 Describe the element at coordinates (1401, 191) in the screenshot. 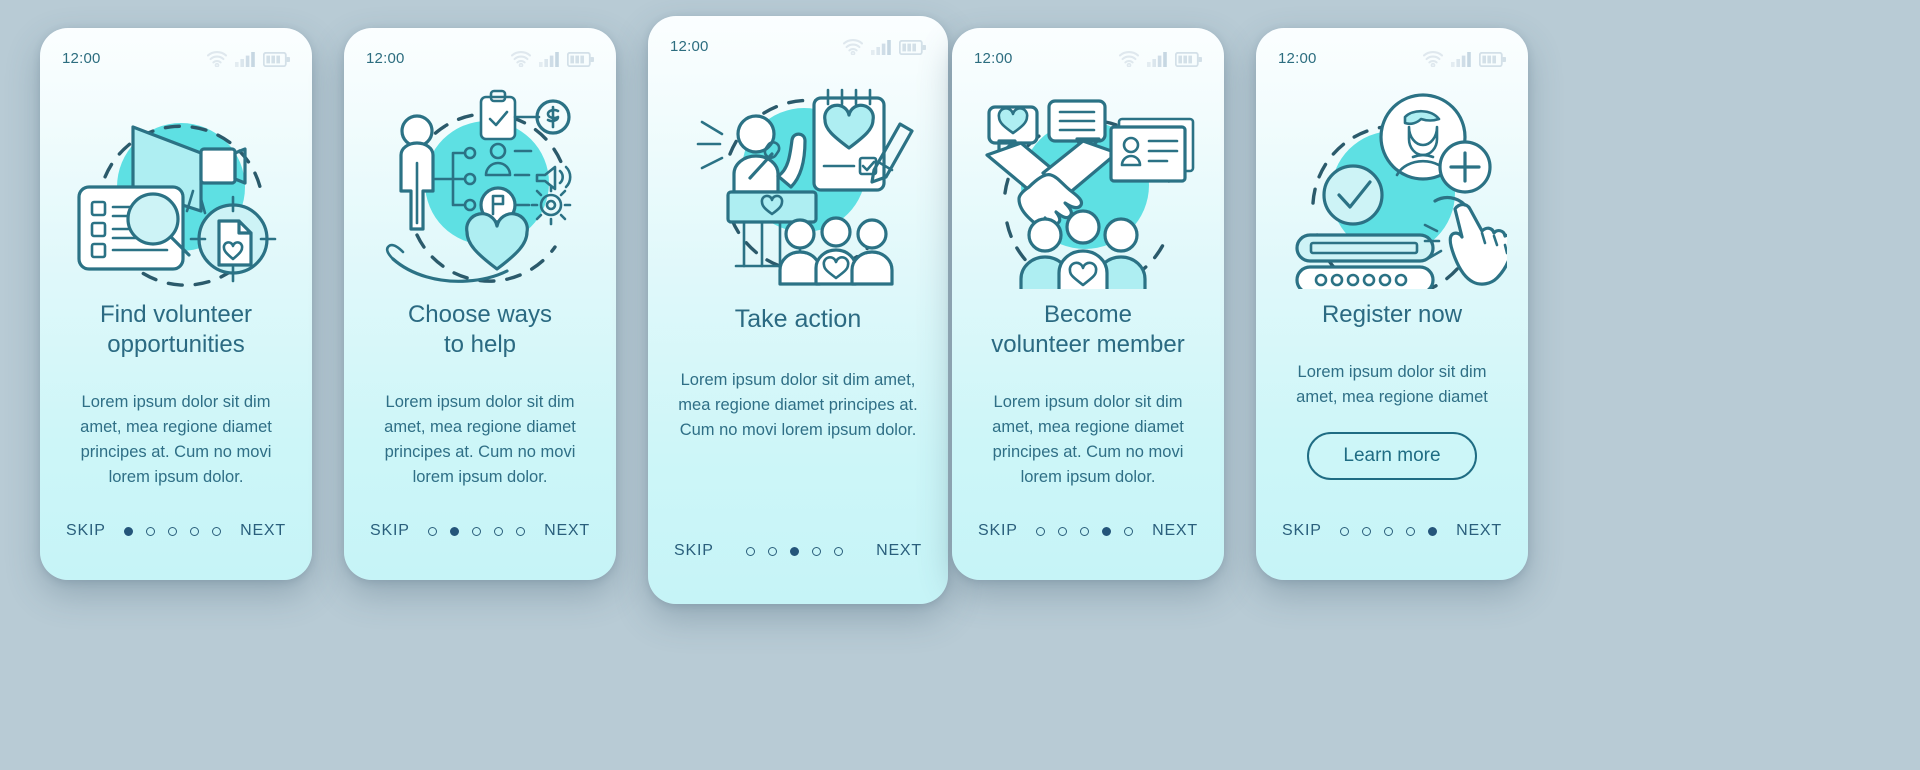

I see `add-user-form-hand-icon` at that location.